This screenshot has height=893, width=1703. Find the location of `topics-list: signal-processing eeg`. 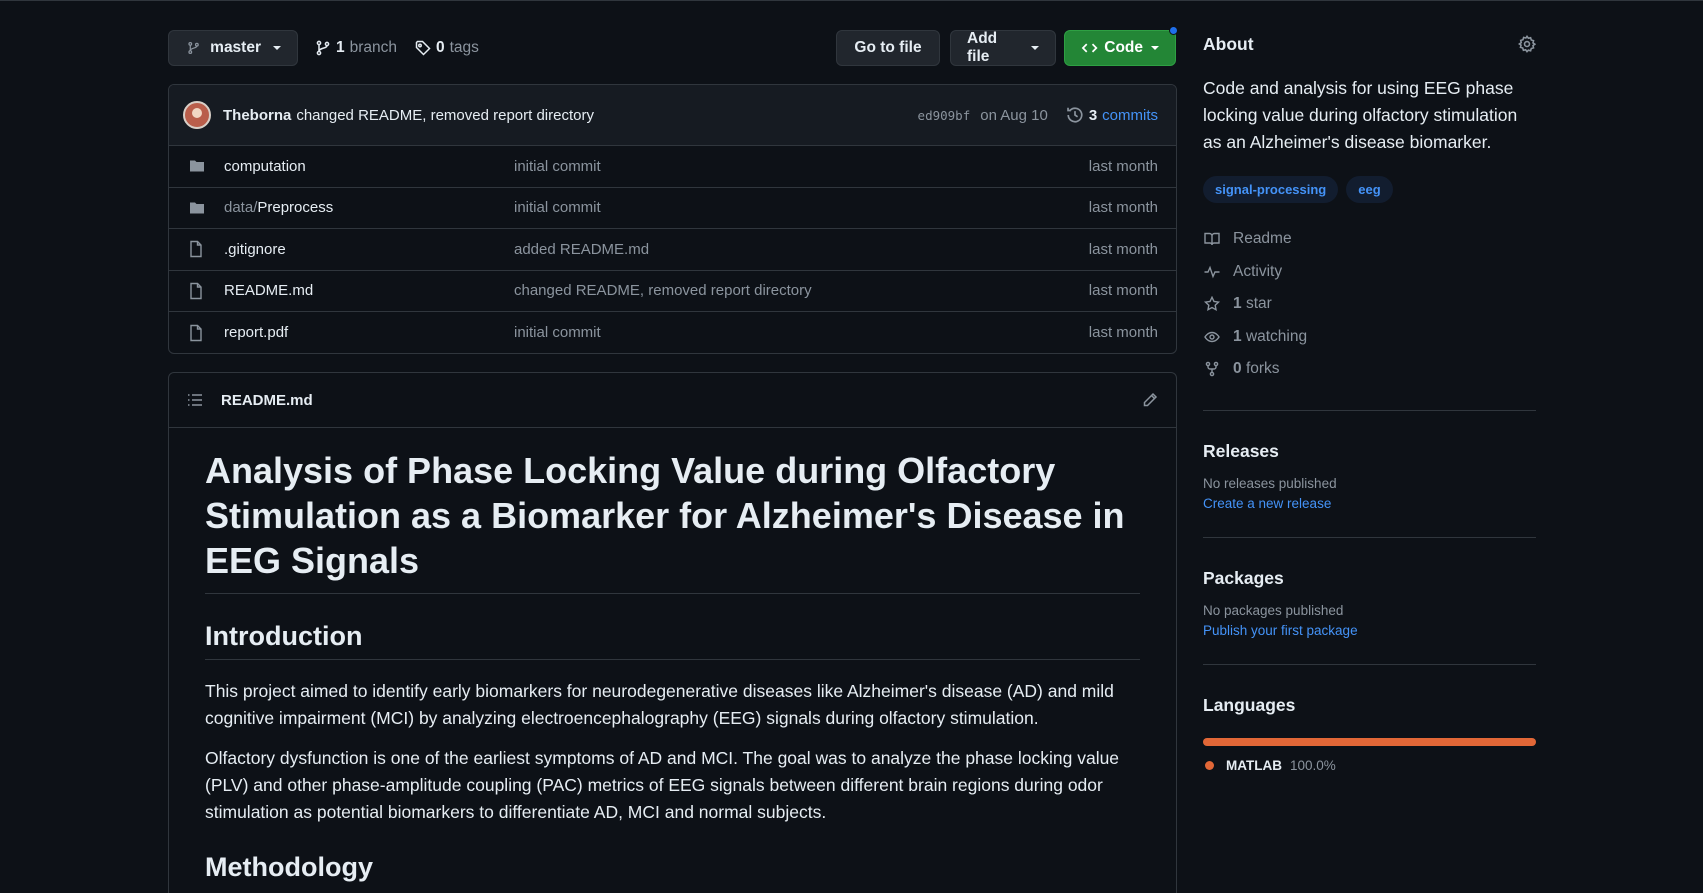

topics-list: signal-processing eeg is located at coordinates (1369, 189).